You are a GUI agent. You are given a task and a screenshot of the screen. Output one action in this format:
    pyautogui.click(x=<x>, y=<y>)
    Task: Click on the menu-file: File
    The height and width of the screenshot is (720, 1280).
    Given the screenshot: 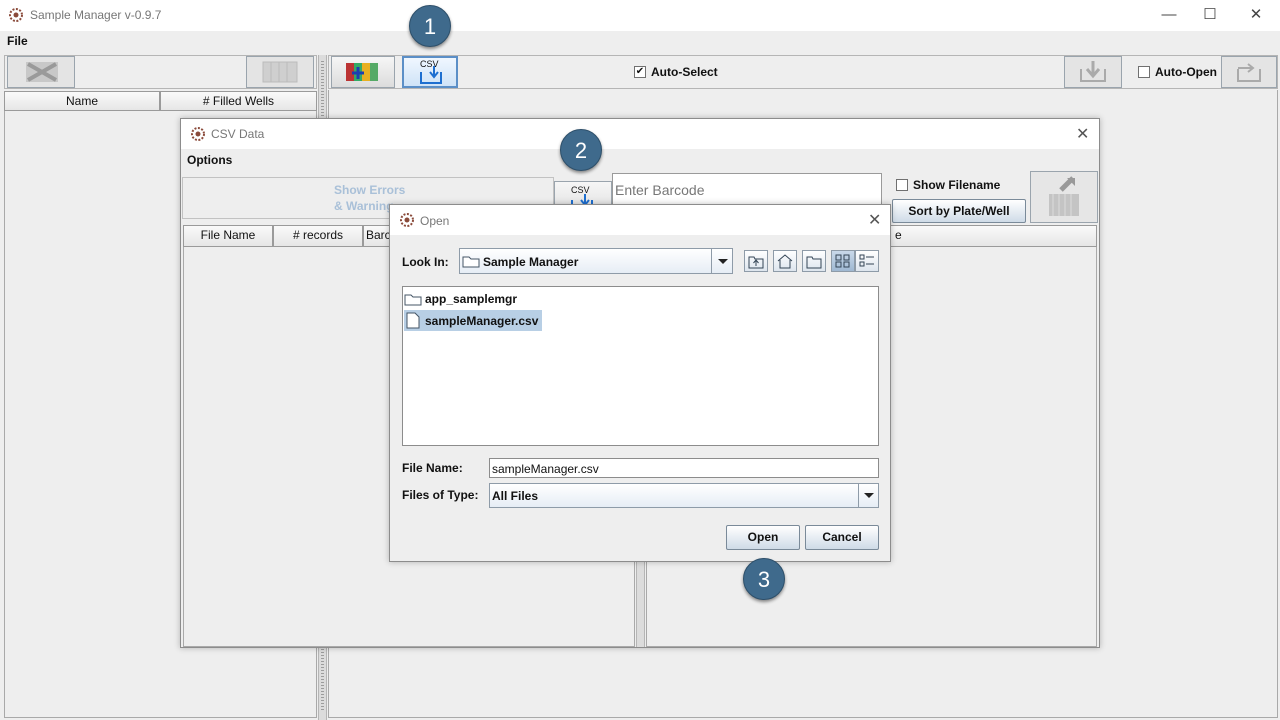 What is the action you would take?
    pyautogui.click(x=17, y=41)
    